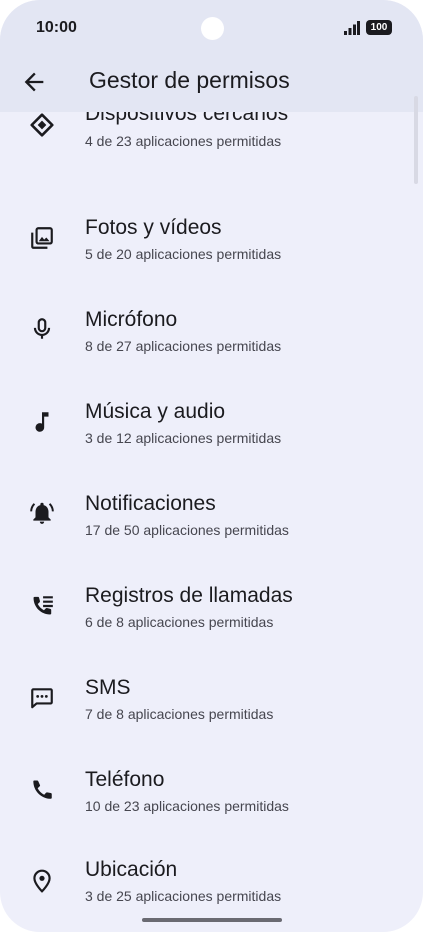 The image size is (423, 932). I want to click on status-time: 10:00, so click(56, 27).